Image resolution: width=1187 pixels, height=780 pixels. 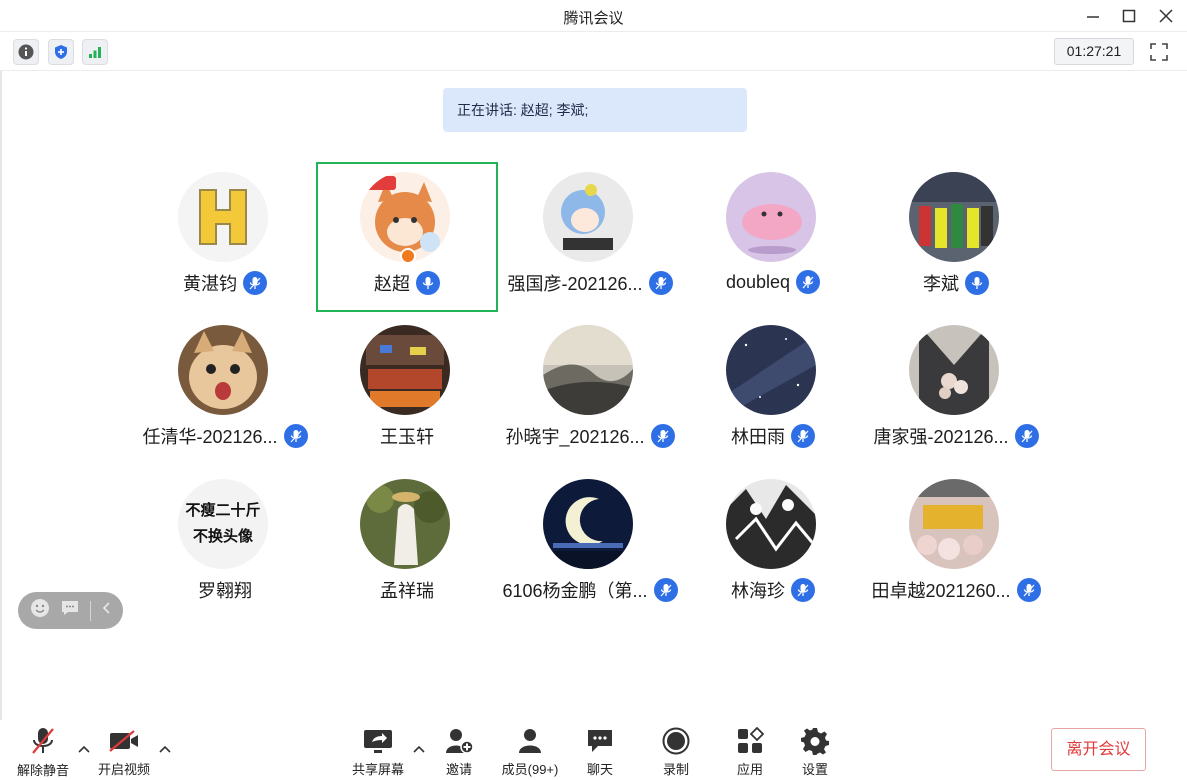 I want to click on close-button, so click(x=1166, y=16).